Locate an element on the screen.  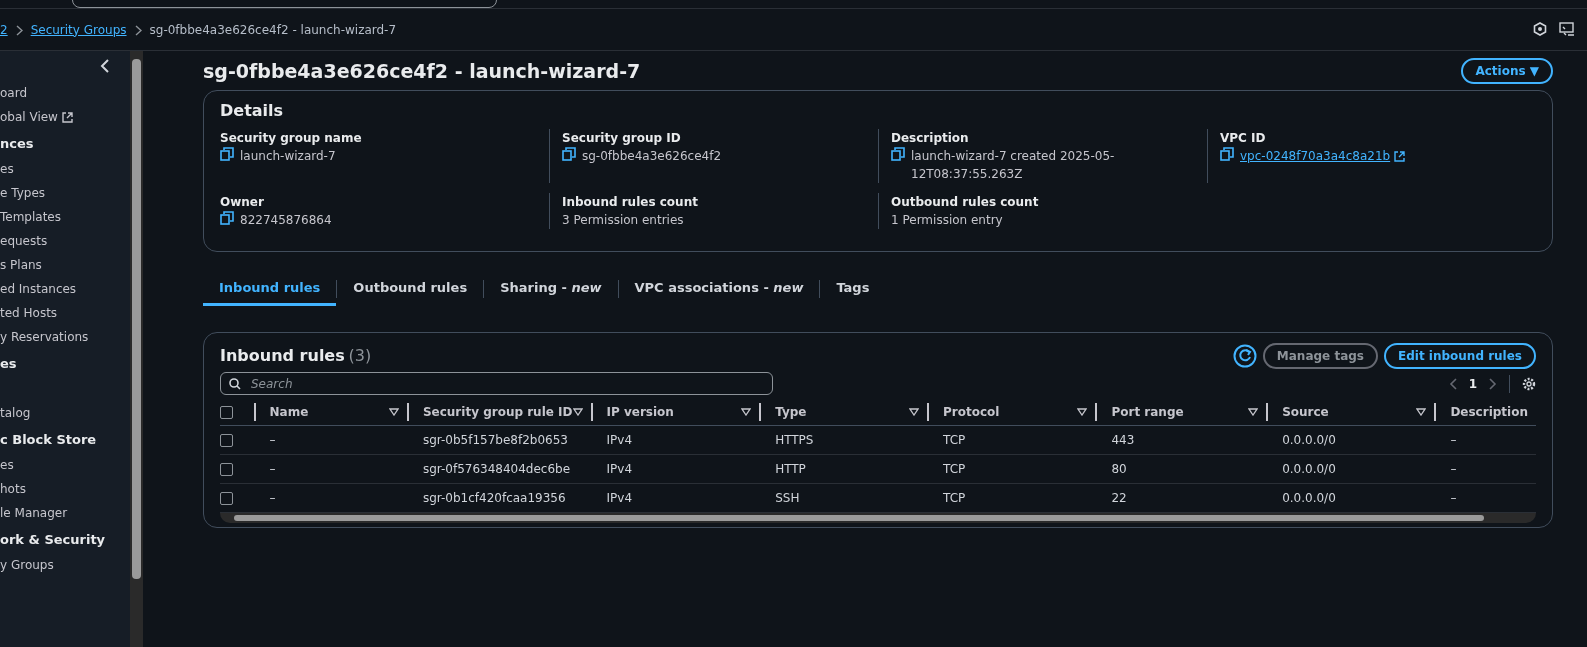
tab: Tags is located at coordinates (853, 288).